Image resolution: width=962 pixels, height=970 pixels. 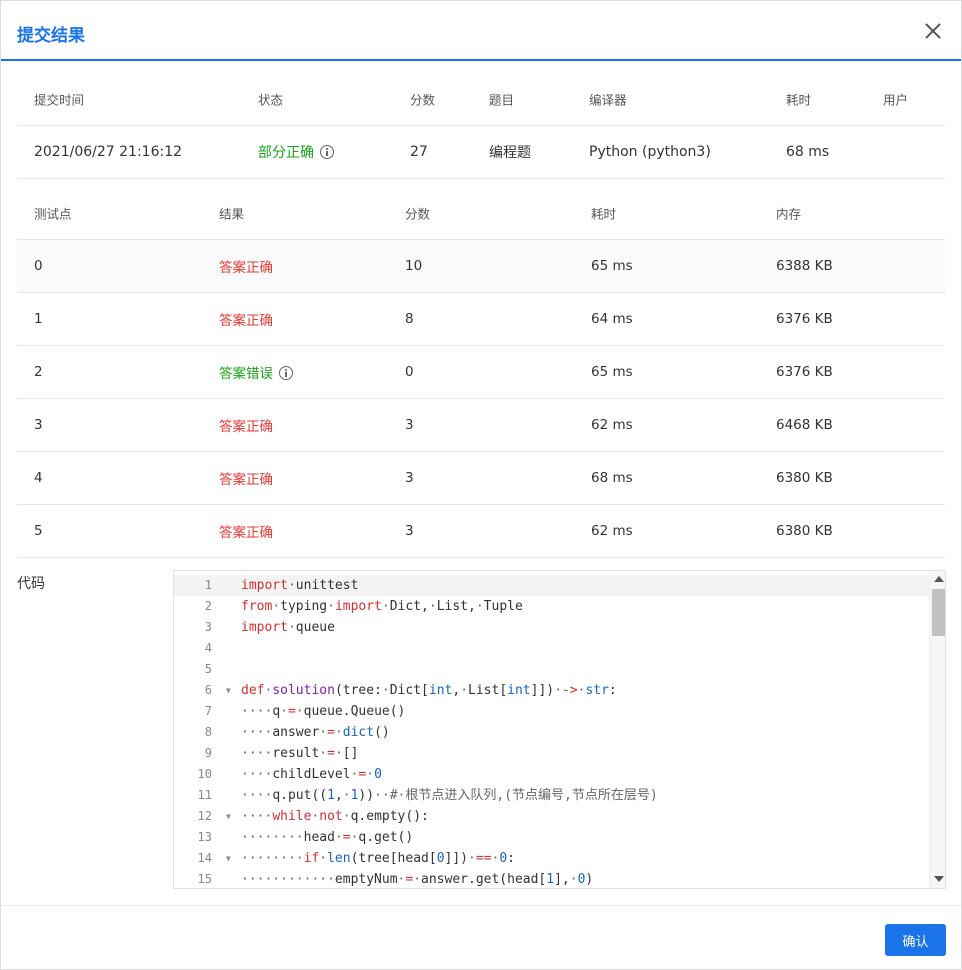 I want to click on case-id: 4, so click(x=38, y=478).